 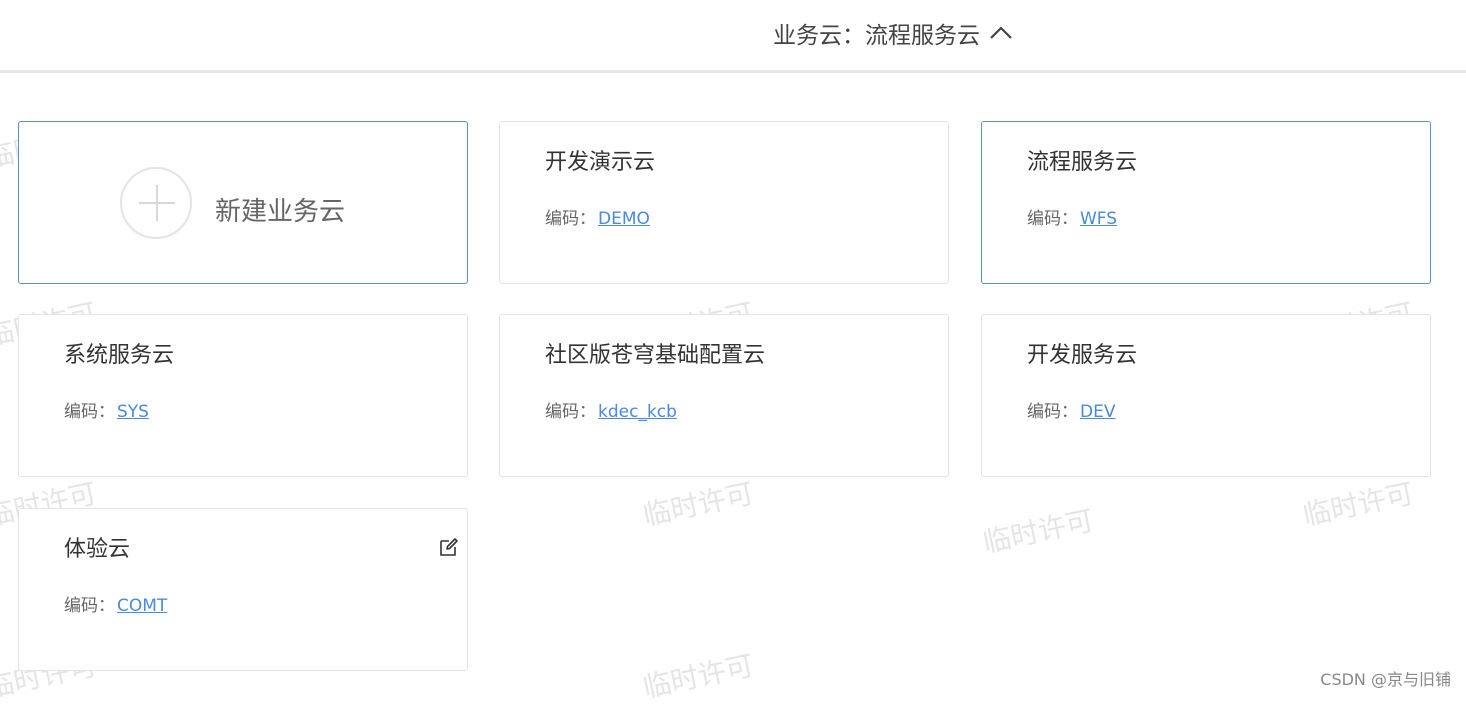 I want to click on cloud-name: 系统服务云, so click(x=119, y=355).